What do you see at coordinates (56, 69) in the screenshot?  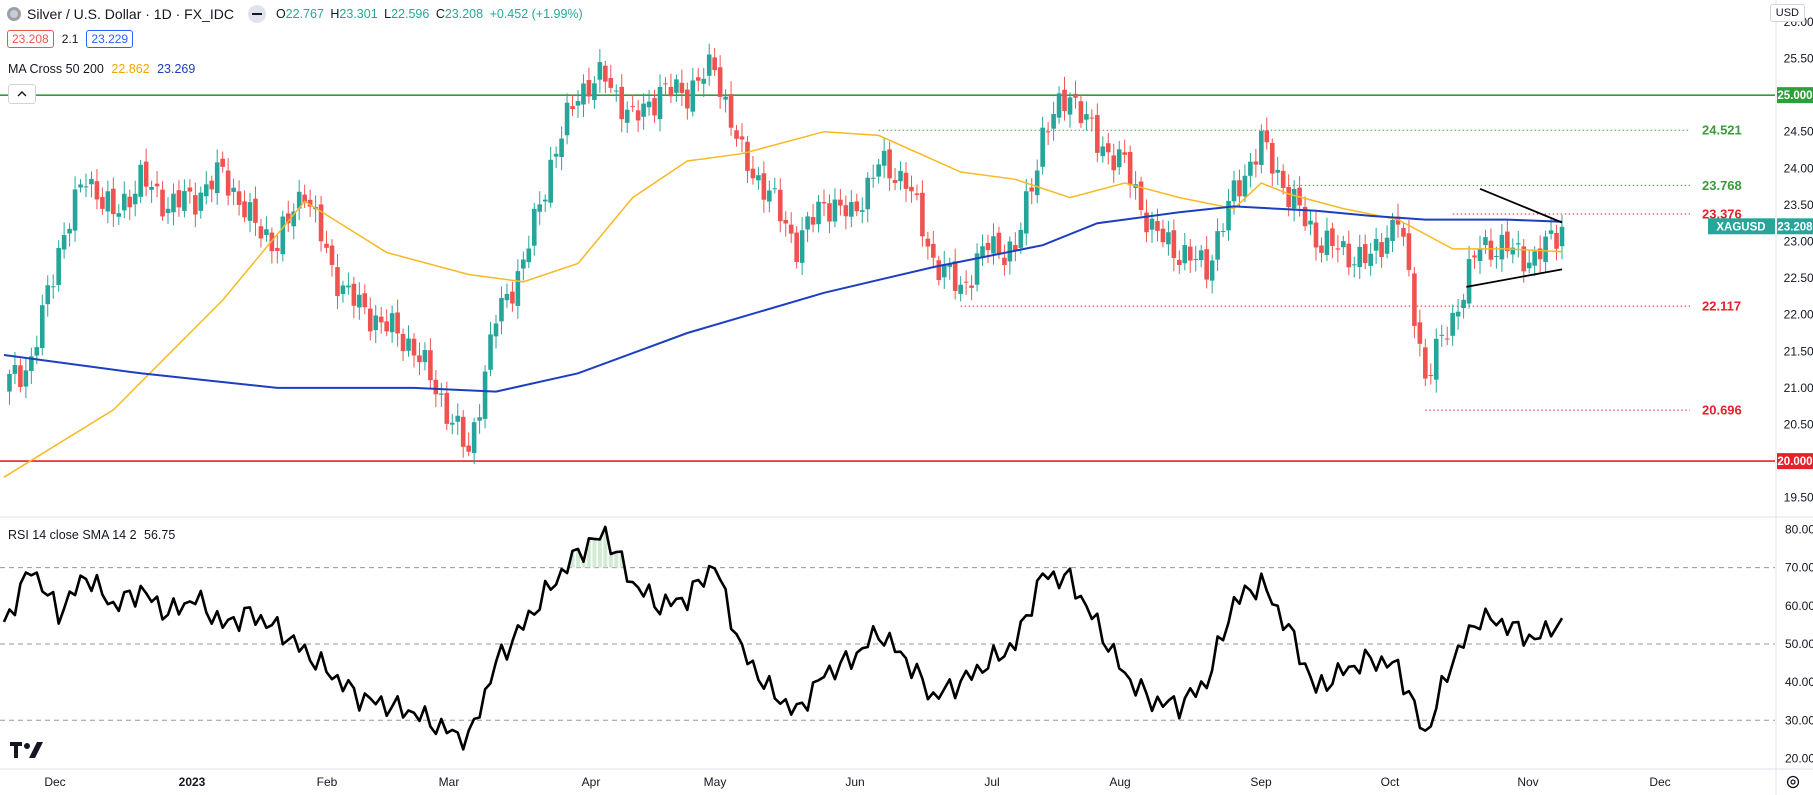 I see `ma-label: MA Cross 50 200` at bounding box center [56, 69].